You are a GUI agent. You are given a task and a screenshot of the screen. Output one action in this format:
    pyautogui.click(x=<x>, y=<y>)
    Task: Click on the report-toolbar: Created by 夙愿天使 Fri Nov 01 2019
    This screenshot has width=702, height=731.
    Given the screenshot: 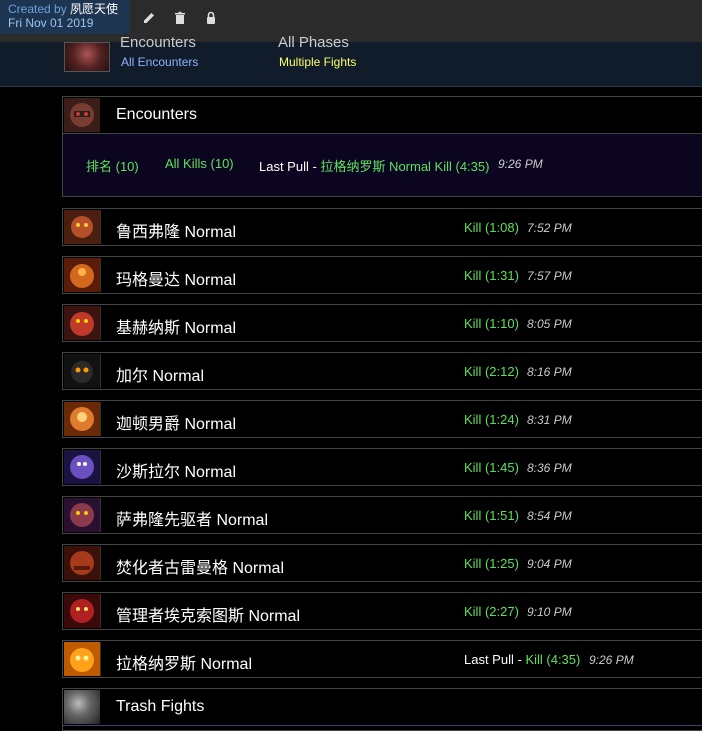 What is the action you would take?
    pyautogui.click(x=351, y=21)
    